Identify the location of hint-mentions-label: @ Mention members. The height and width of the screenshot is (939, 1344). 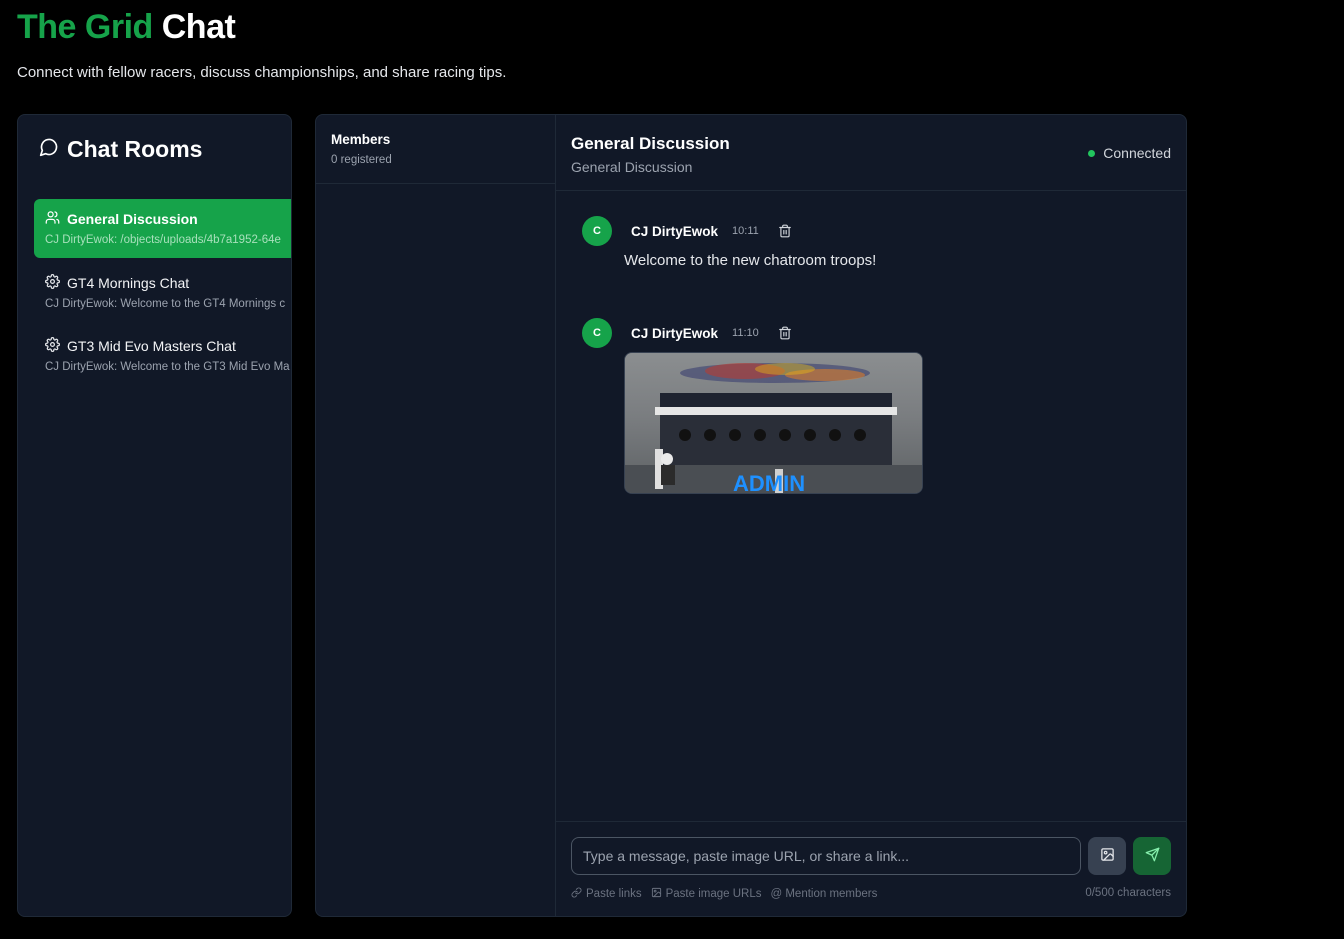
(824, 894).